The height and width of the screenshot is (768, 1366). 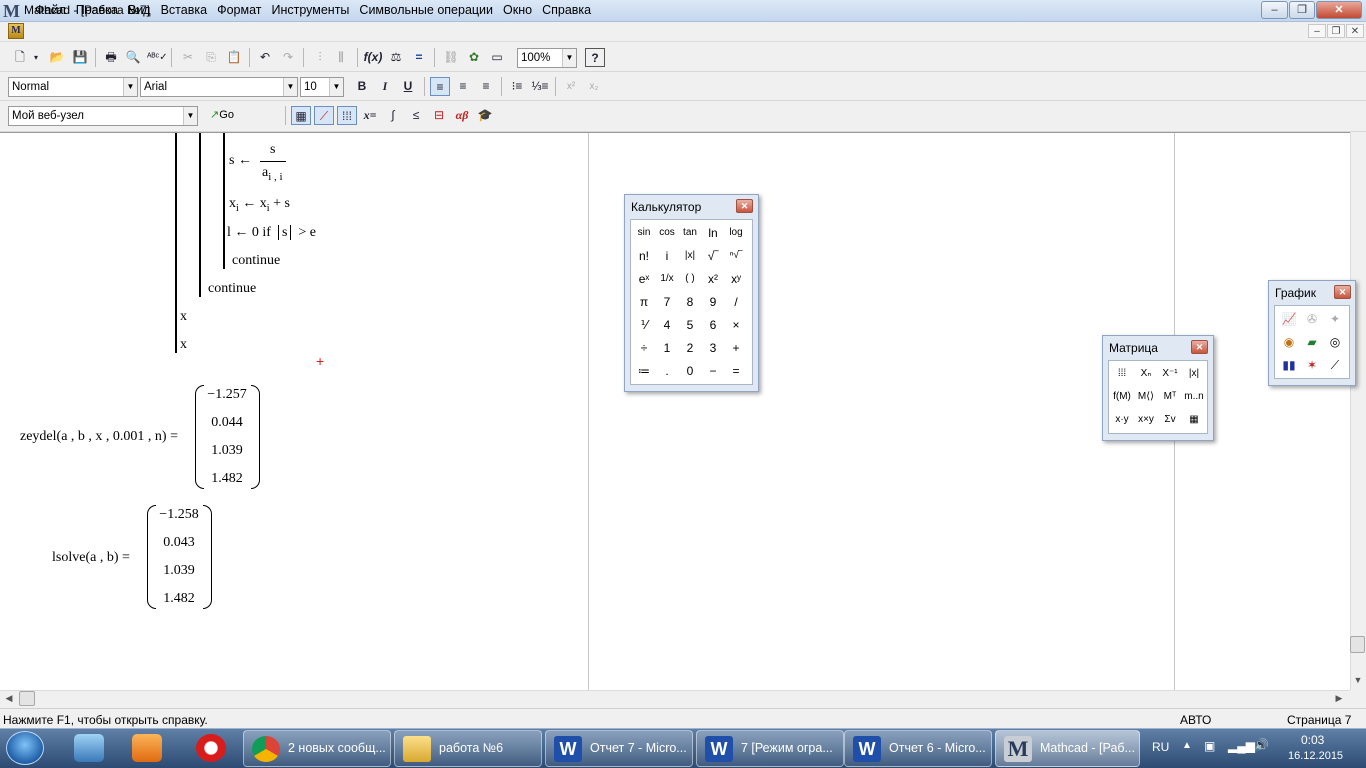 What do you see at coordinates (540, 86) in the screenshot?
I see `numbering-icon: ⅓≡` at bounding box center [540, 86].